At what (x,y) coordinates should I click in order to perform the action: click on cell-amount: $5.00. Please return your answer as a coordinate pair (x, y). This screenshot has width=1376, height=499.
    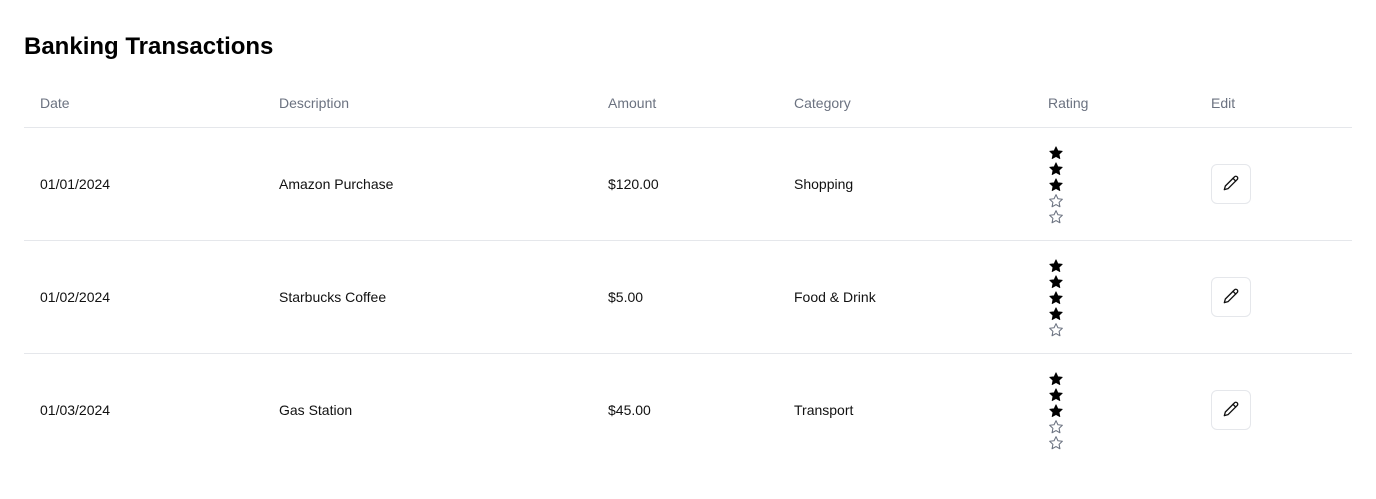
    Looking at the image, I should click on (626, 297).